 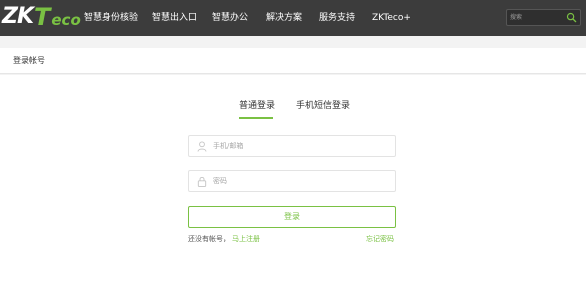 I want to click on logo-eco: eco, so click(x=66, y=20).